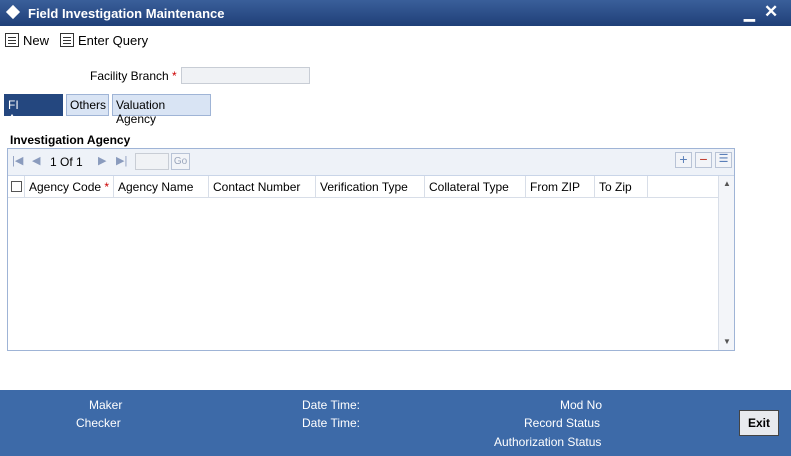  I want to click on close-button: ✕, so click(771, 12).